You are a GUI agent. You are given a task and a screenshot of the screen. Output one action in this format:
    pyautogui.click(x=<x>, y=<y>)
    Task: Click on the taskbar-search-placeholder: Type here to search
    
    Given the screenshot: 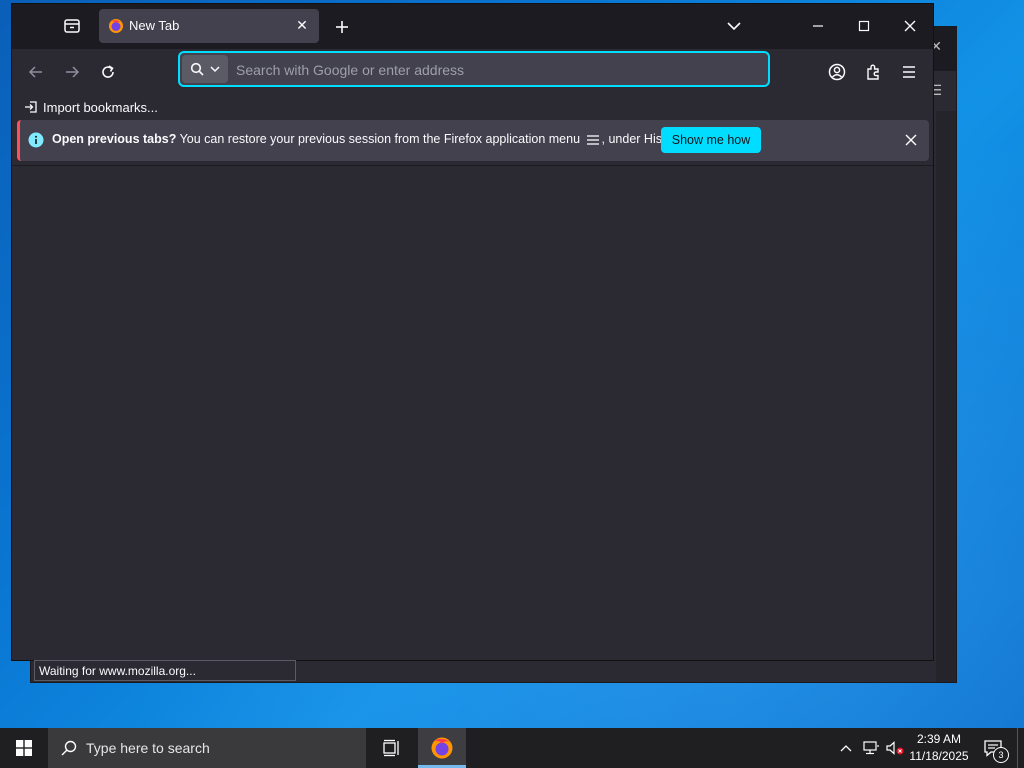 What is the action you would take?
    pyautogui.click(x=148, y=748)
    